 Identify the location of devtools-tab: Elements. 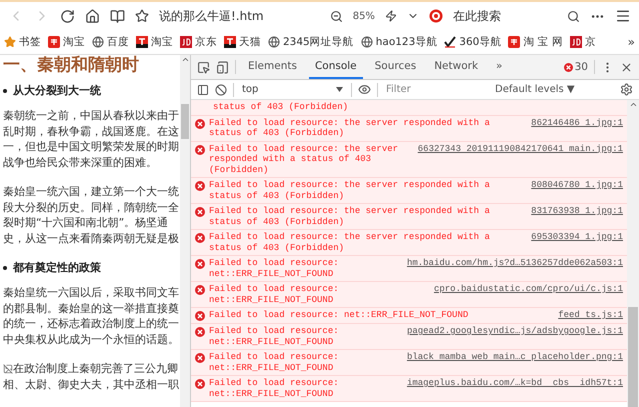
(272, 67).